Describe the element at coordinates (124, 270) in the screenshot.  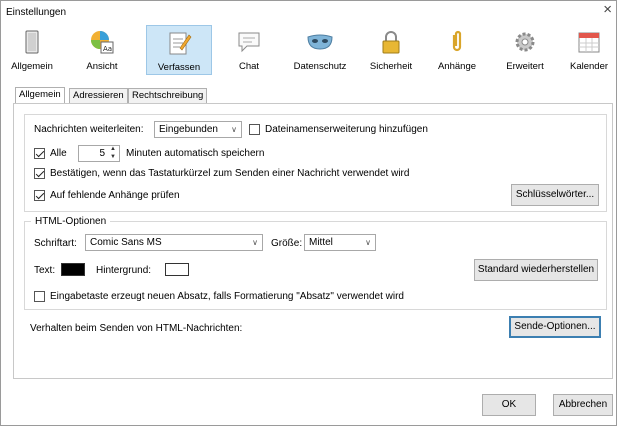
I see `bg-color-label: Hintergrund:` at that location.